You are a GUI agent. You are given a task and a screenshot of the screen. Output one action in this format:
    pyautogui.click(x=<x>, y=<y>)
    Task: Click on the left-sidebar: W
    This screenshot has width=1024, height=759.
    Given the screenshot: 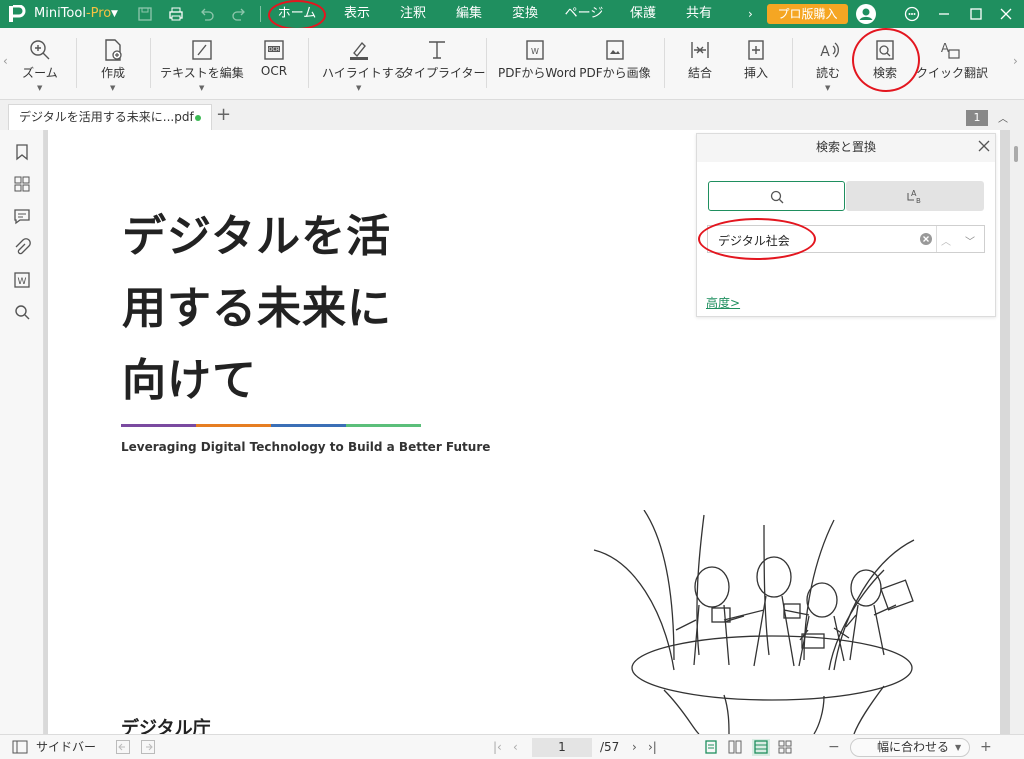 What is the action you would take?
    pyautogui.click(x=22, y=432)
    